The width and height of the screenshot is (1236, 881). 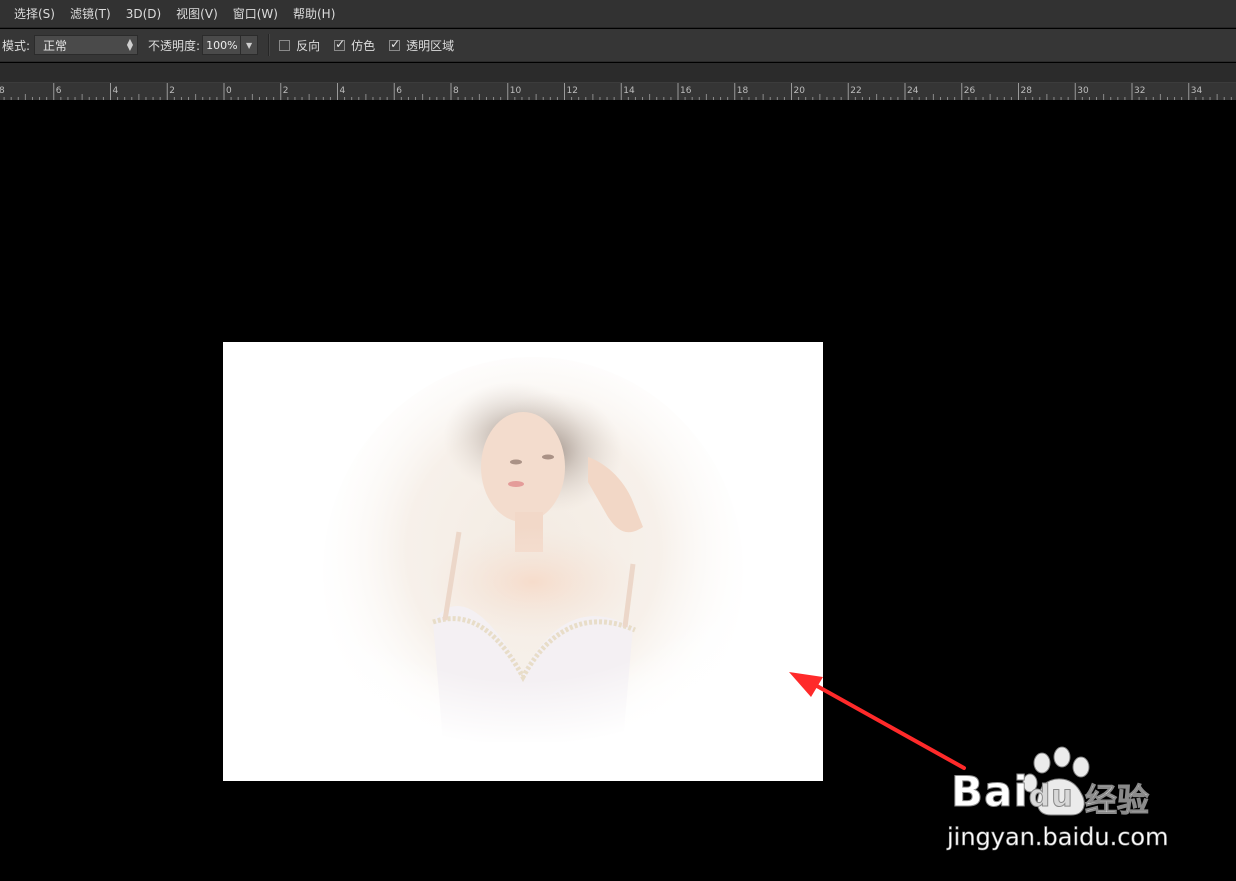 I want to click on reverse-checkbox: 反向, so click(x=299, y=45).